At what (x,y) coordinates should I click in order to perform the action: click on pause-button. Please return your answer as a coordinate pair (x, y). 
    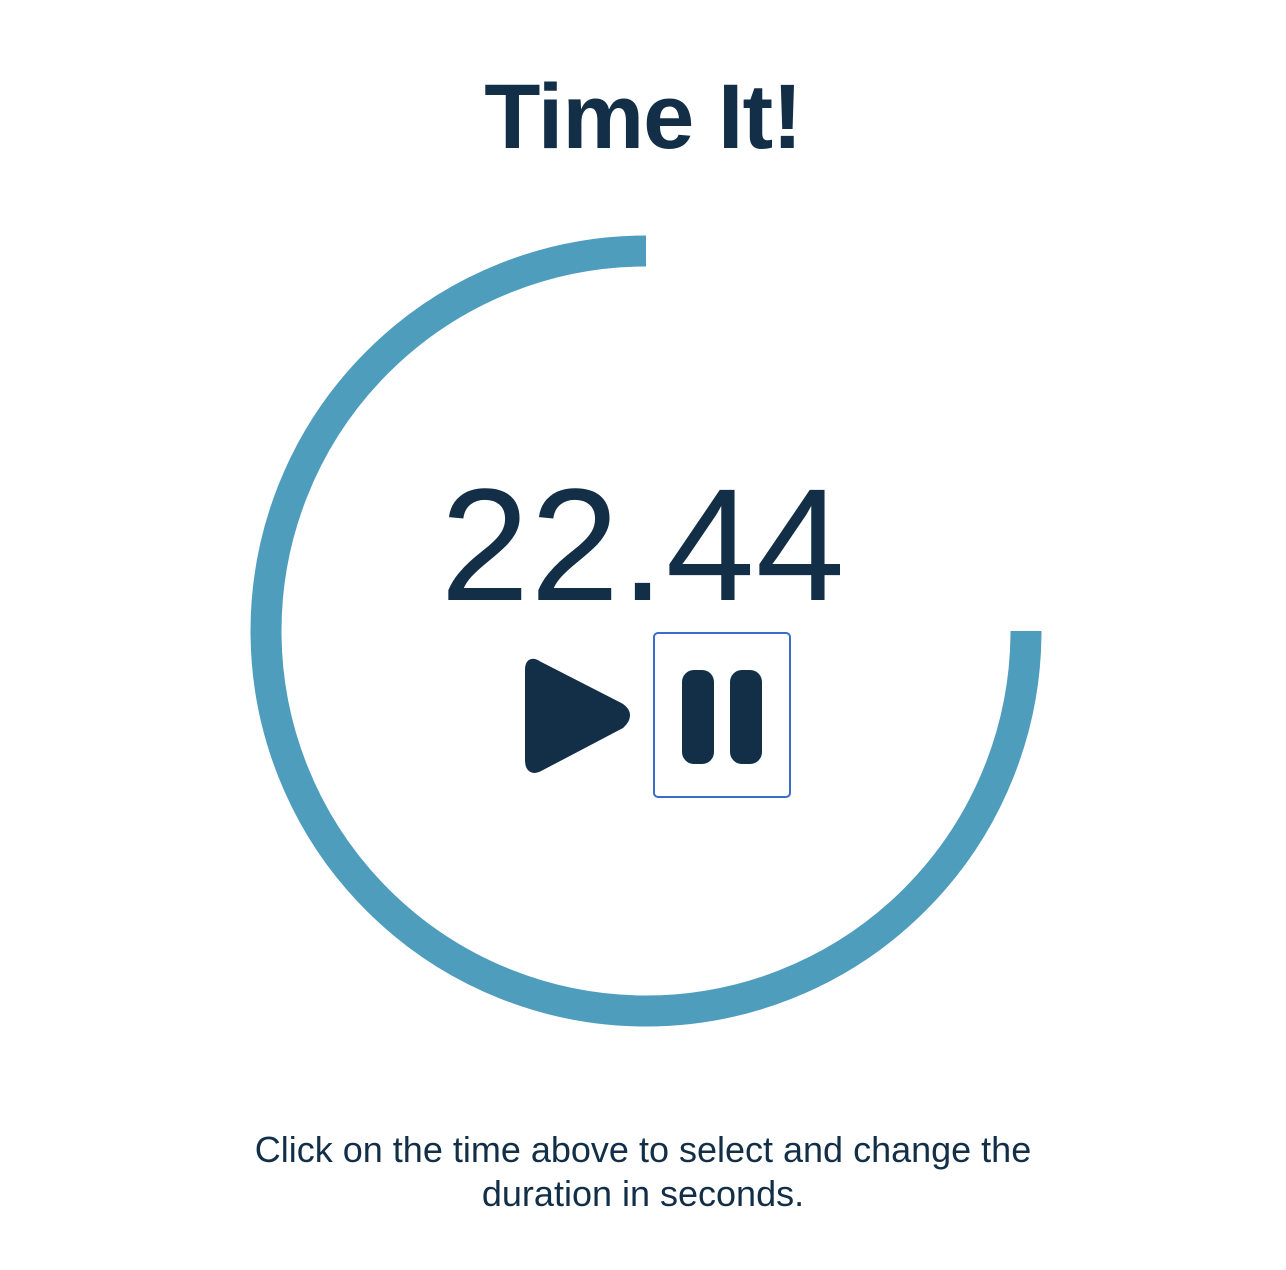
    Looking at the image, I should click on (722, 715).